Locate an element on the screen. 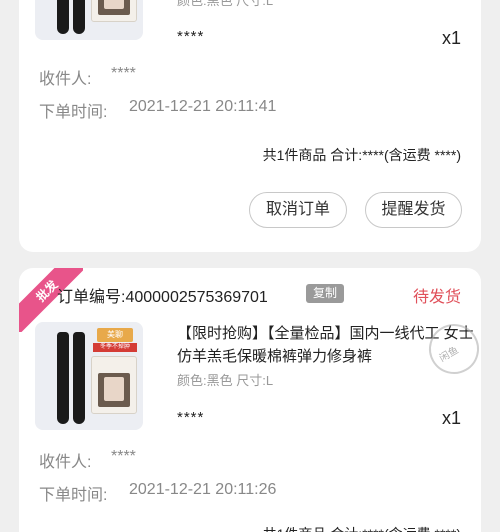 The height and width of the screenshot is (532, 500). product-thumbnail is located at coordinates (89, 20).